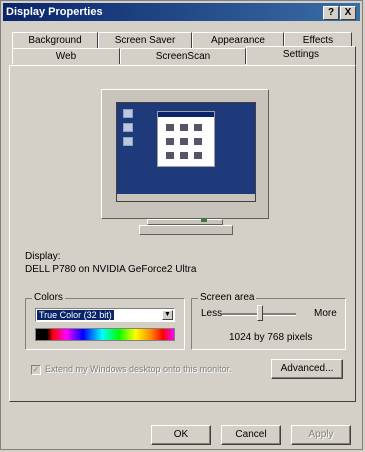 The image size is (365, 452). What do you see at coordinates (204, 220) in the screenshot?
I see `power-led` at bounding box center [204, 220].